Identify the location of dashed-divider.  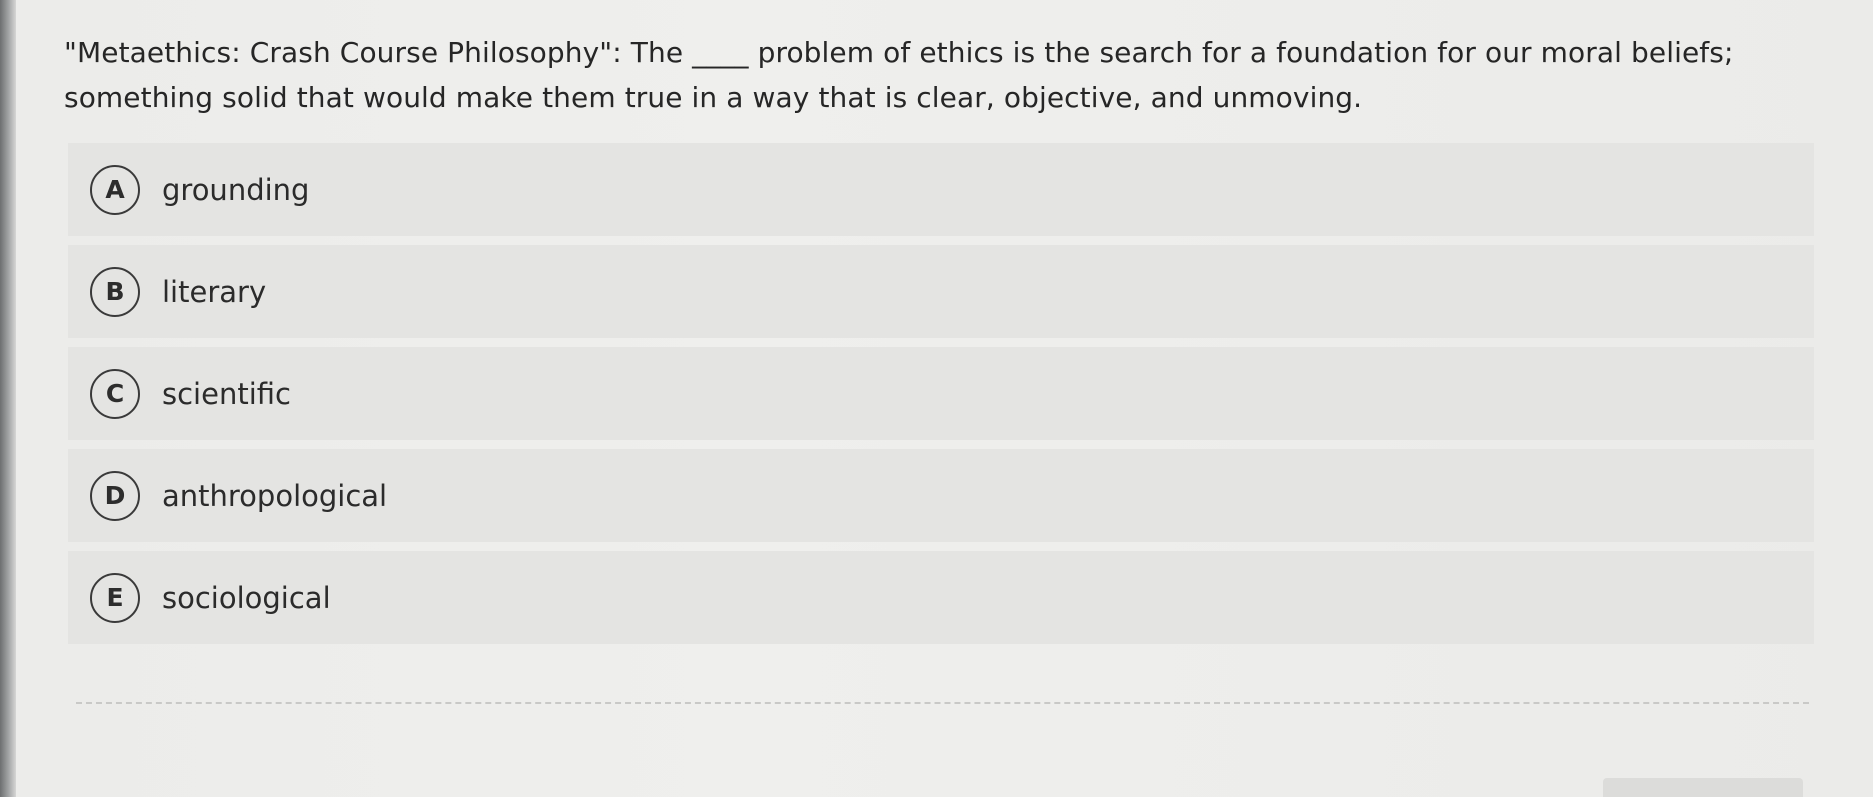
(942, 703).